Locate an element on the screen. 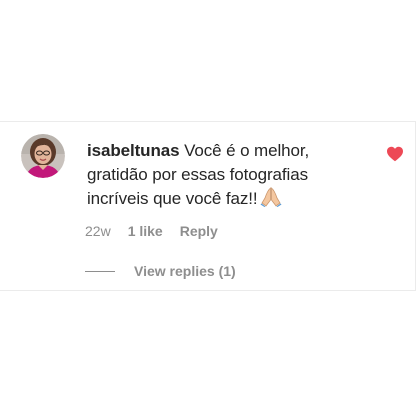 The width and height of the screenshot is (420, 420). view-replies-button: View replies (1) is located at coordinates (160, 271).